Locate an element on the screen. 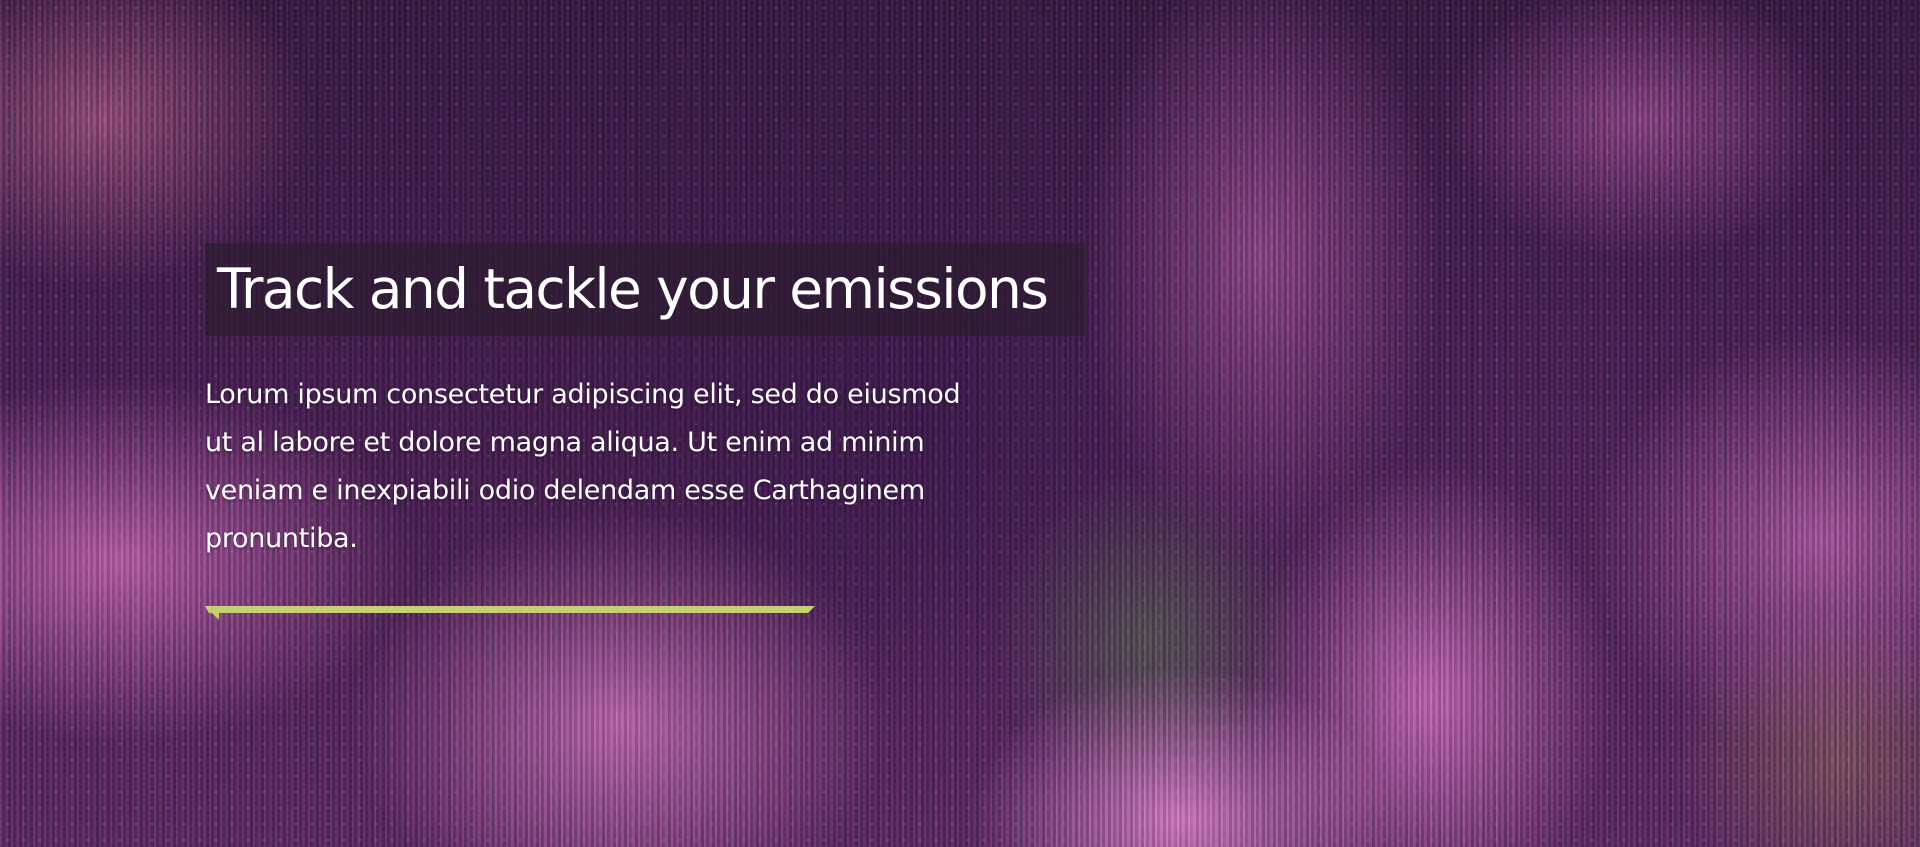  title-backdrop: Track and tackle your emissions is located at coordinates (645, 289).